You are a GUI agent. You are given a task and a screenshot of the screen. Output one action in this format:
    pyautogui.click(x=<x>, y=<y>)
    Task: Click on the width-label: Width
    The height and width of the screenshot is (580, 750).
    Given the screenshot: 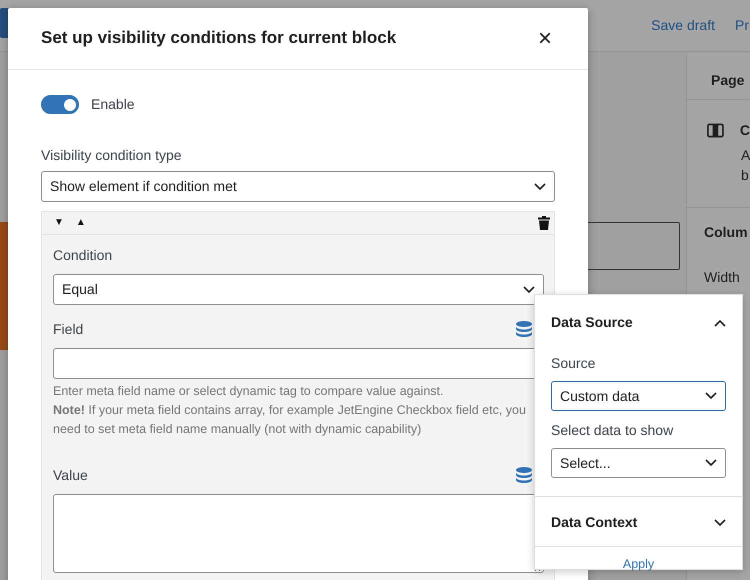 What is the action you would take?
    pyautogui.click(x=722, y=277)
    